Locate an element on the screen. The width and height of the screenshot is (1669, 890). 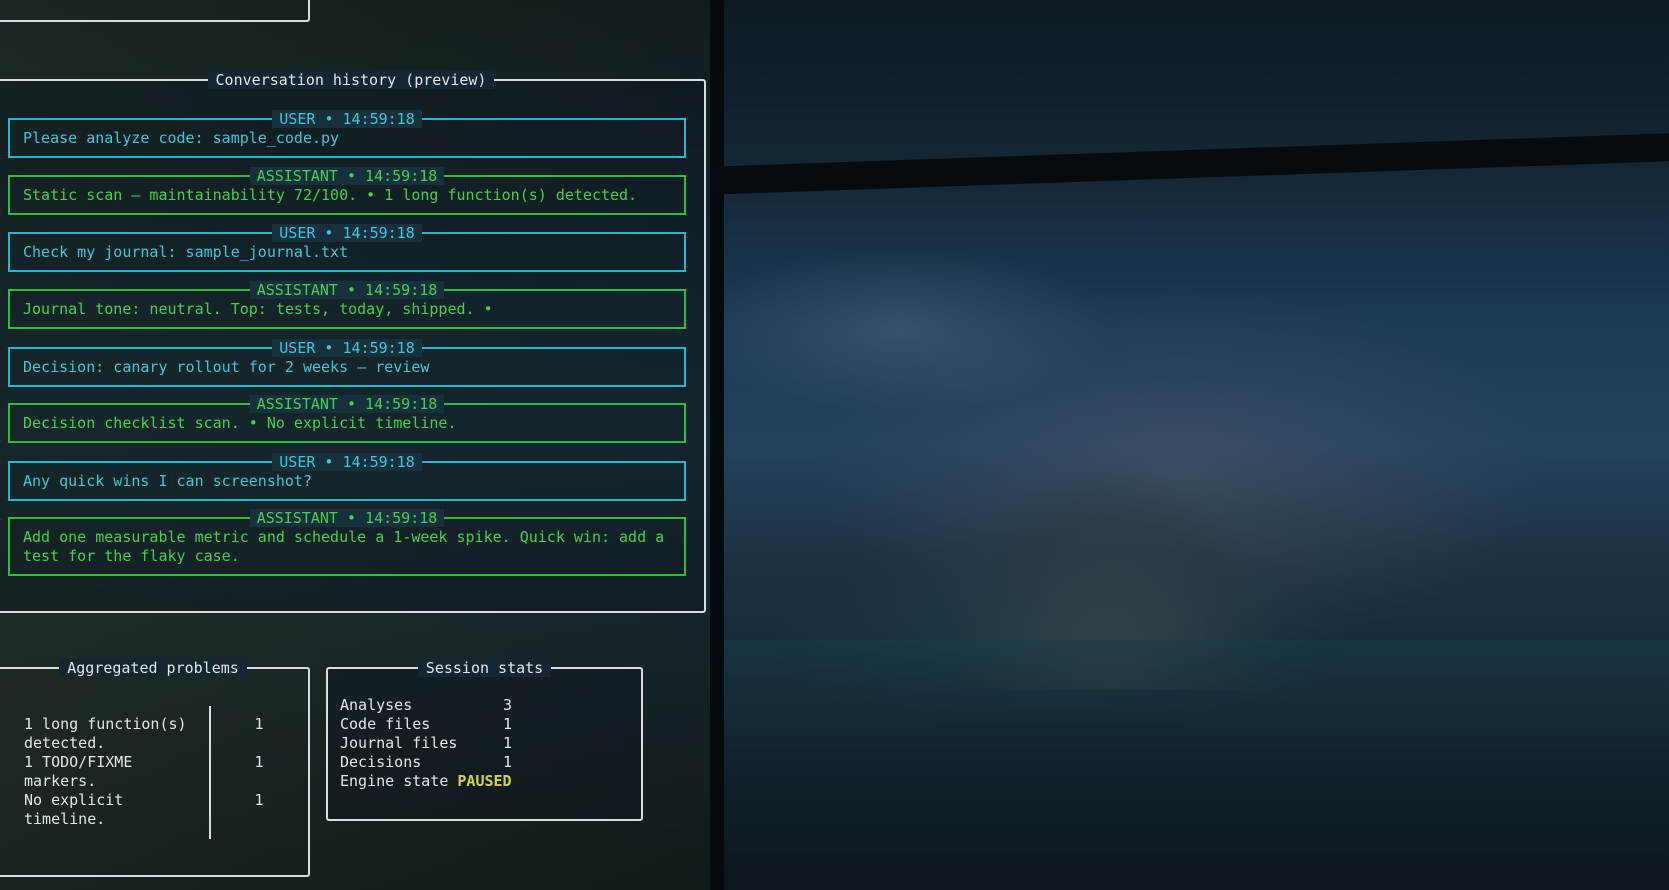
stat-label: Decisions is located at coordinates (381, 762).